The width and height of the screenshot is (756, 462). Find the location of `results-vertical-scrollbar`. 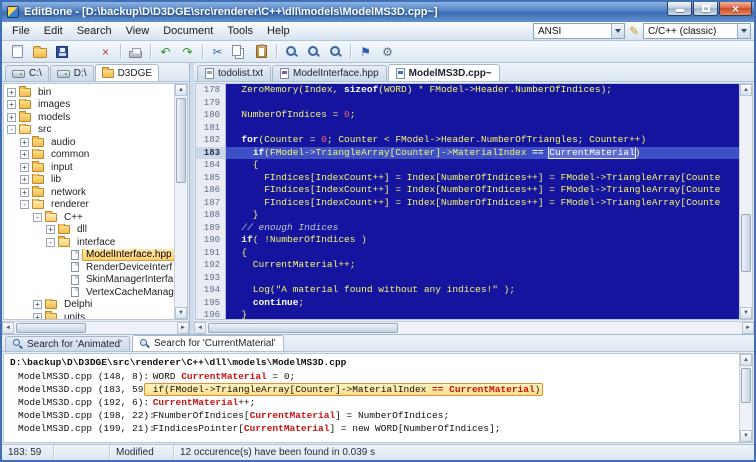

results-vertical-scrollbar is located at coordinates (745, 398).